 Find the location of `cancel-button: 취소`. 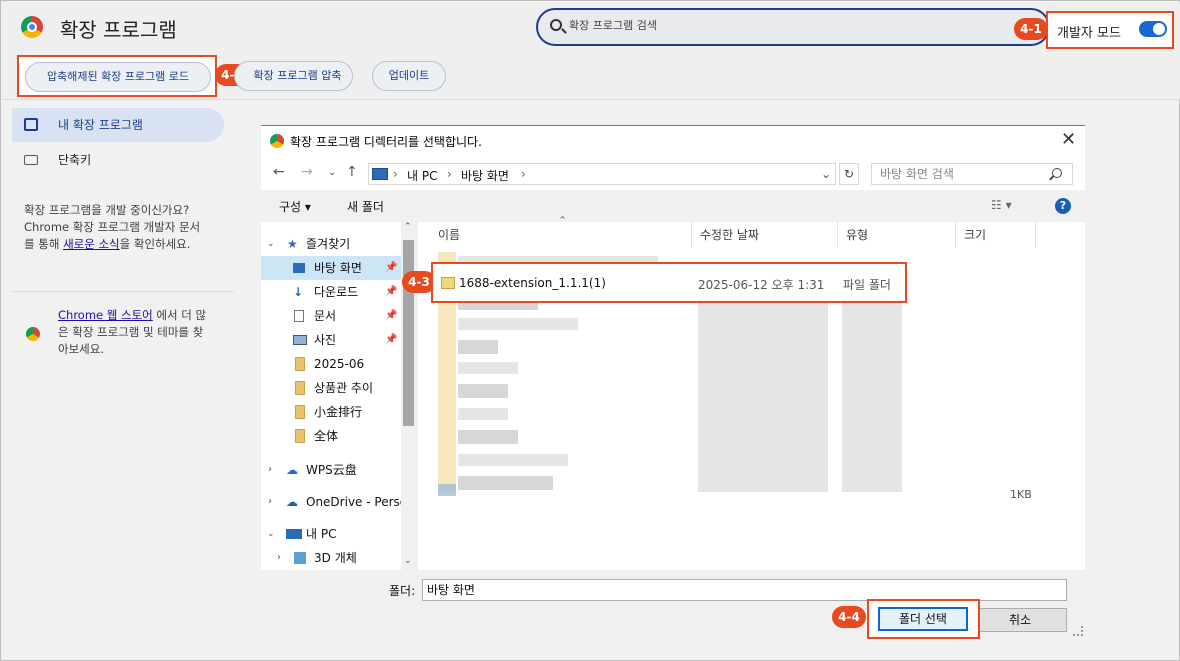

cancel-button: 취소 is located at coordinates (1020, 620).